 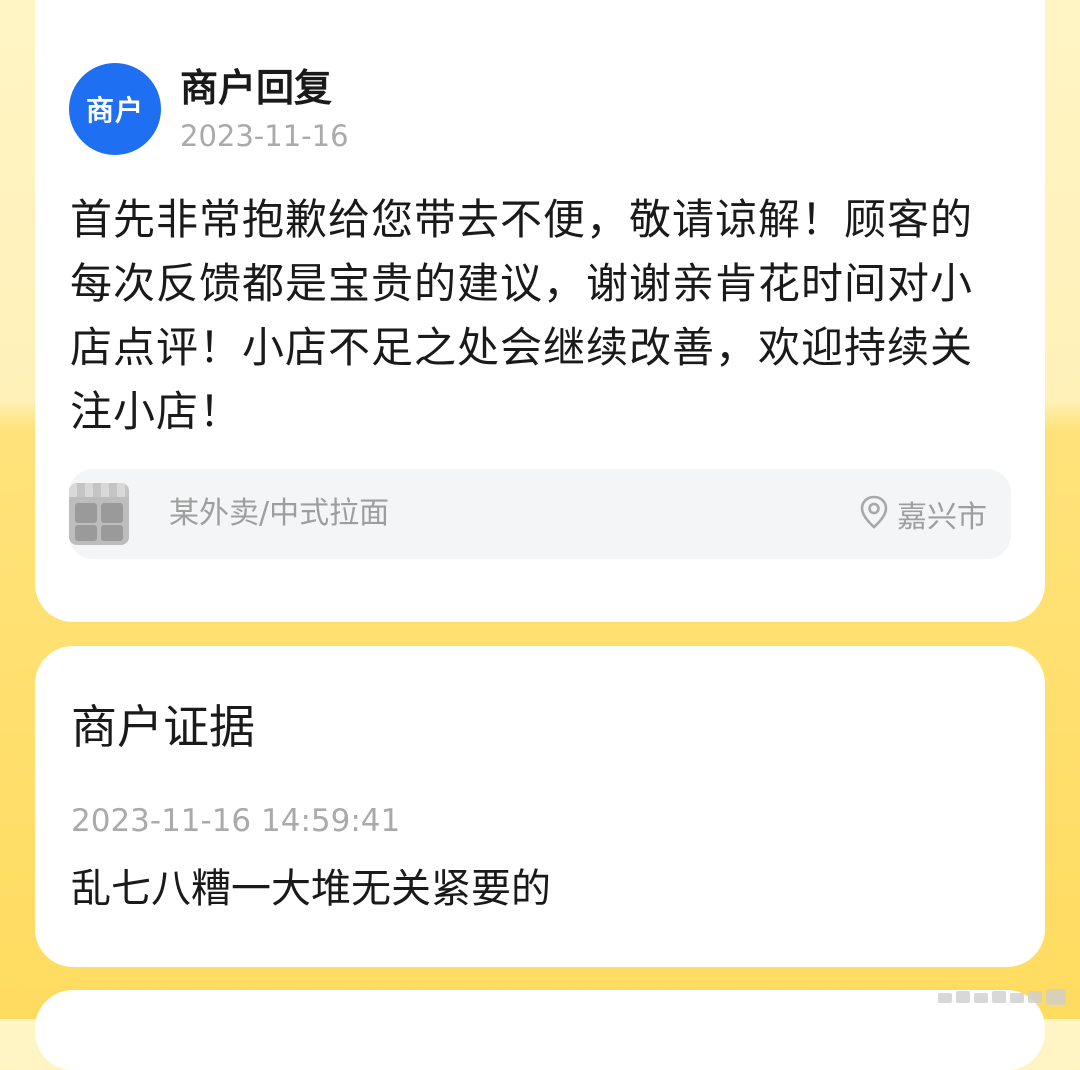 I want to click on watermark-icon, so click(x=1002, y=997).